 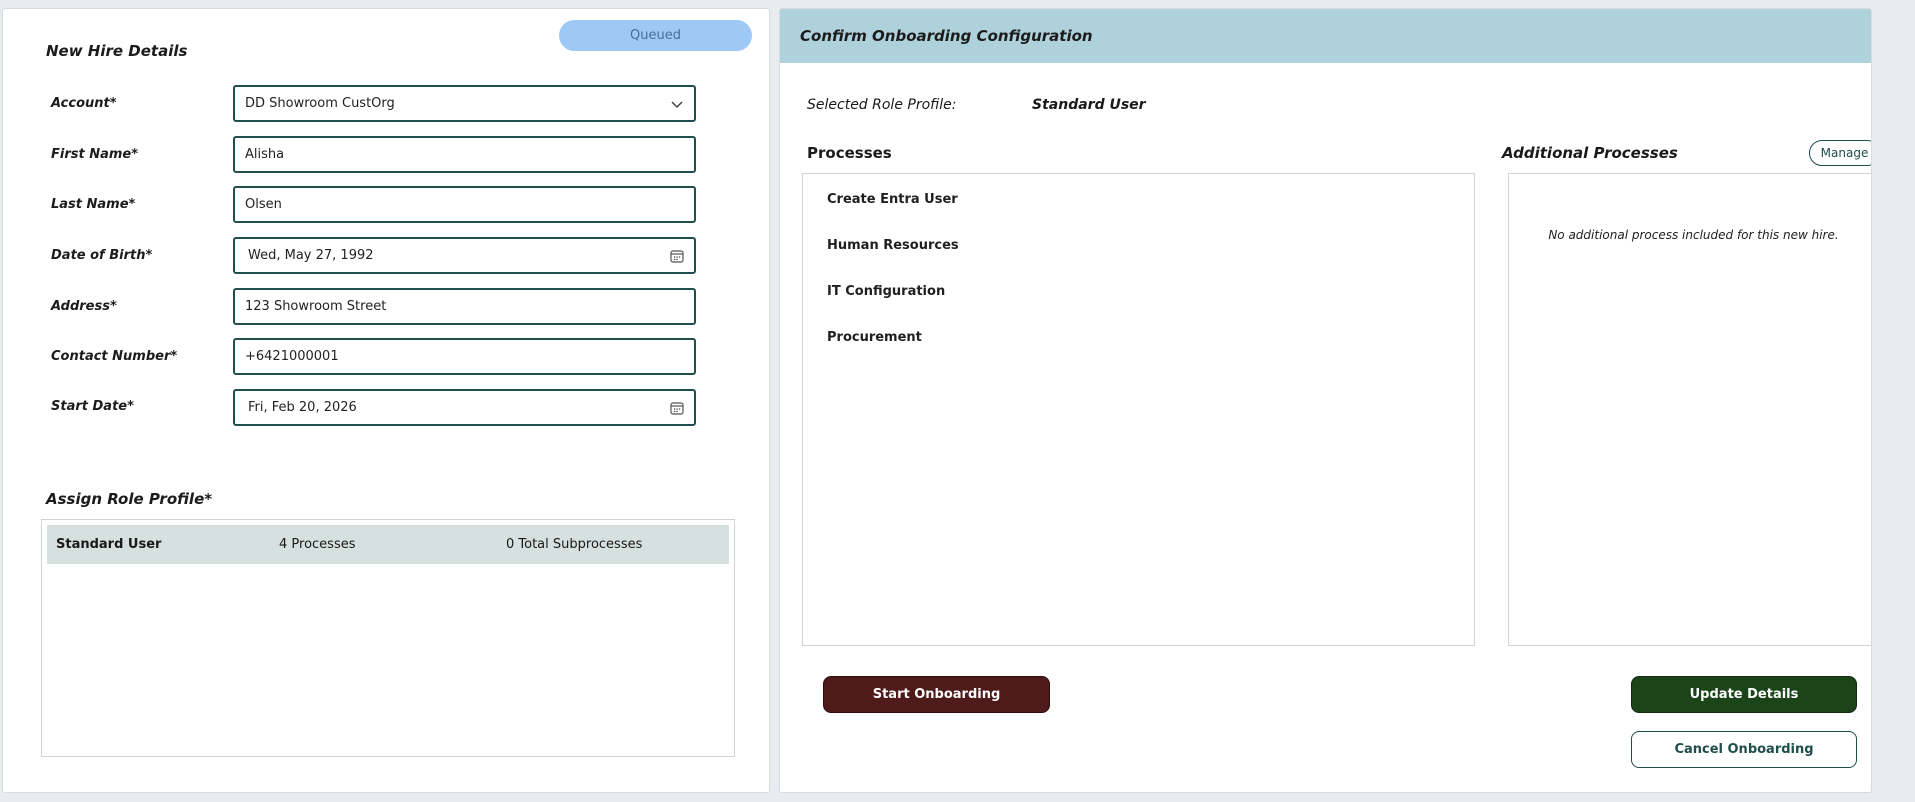 I want to click on dob-value: Wed, May 27, 1992, so click(x=311, y=255).